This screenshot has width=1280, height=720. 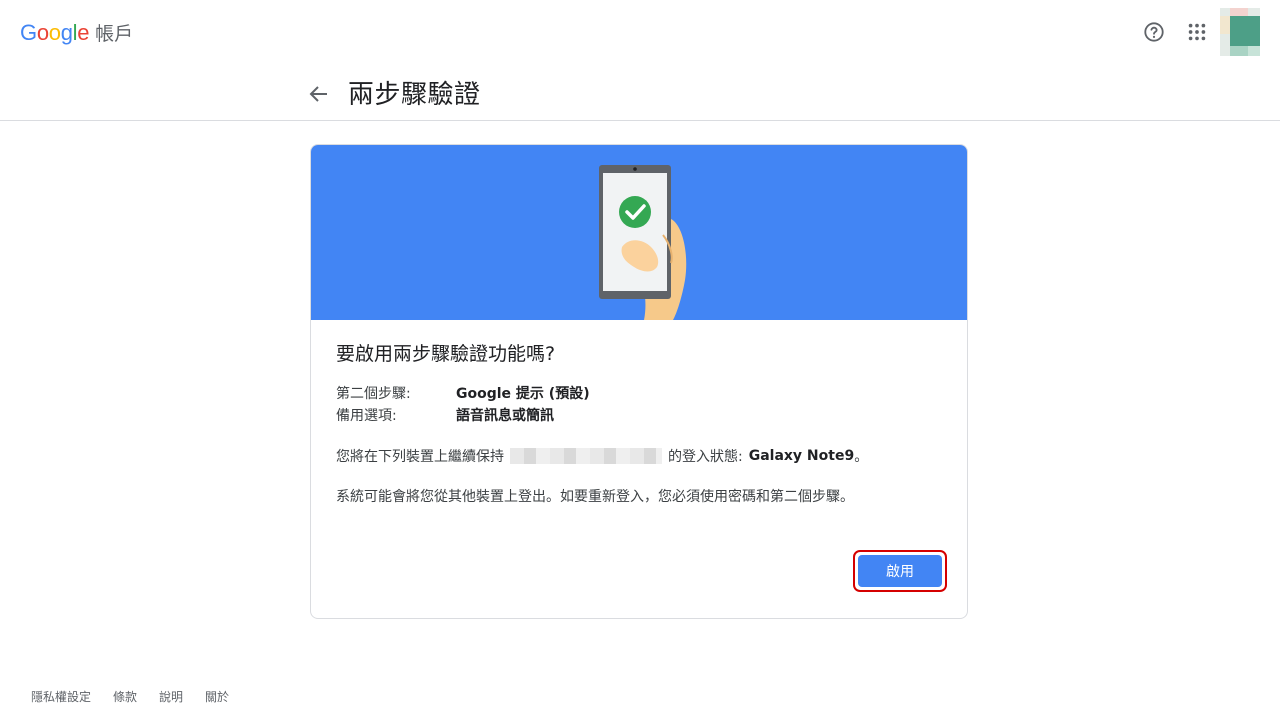 I want to click on backup-option-row: 備用選項: 語音訊息或簡訊, so click(x=445, y=415).